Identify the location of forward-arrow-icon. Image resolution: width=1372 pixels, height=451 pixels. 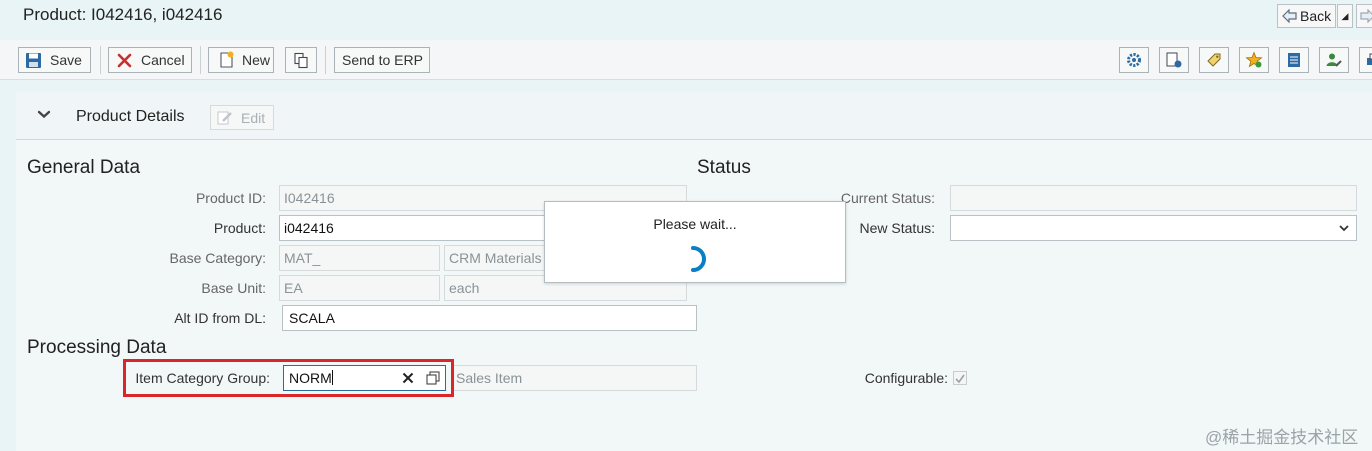
(1366, 16).